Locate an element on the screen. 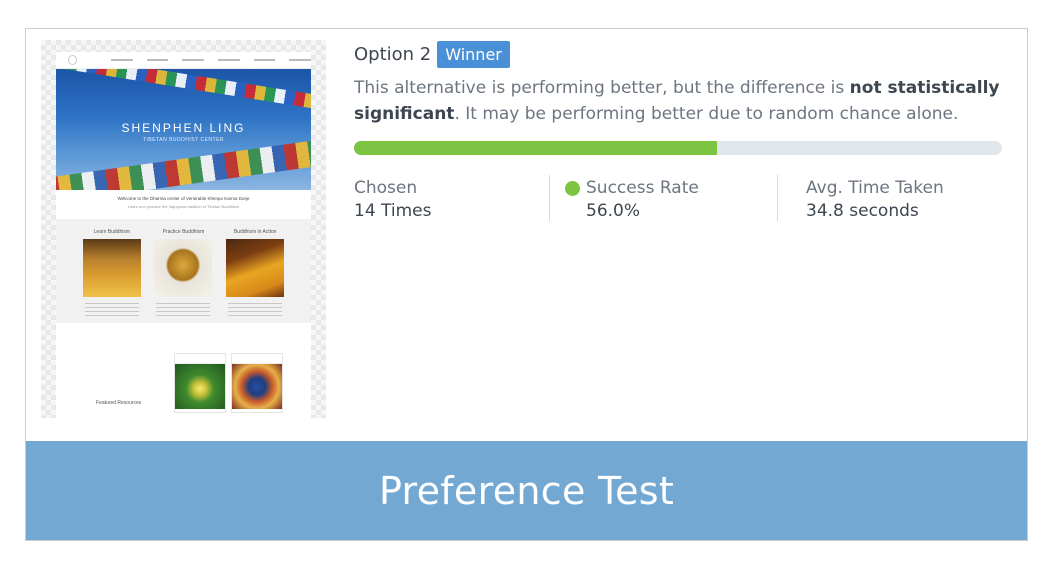 This screenshot has width=1051, height=562. preview-hero: SHENPHEN LING TIBETAN BUDDHIST CENTER is located at coordinates (183, 129).